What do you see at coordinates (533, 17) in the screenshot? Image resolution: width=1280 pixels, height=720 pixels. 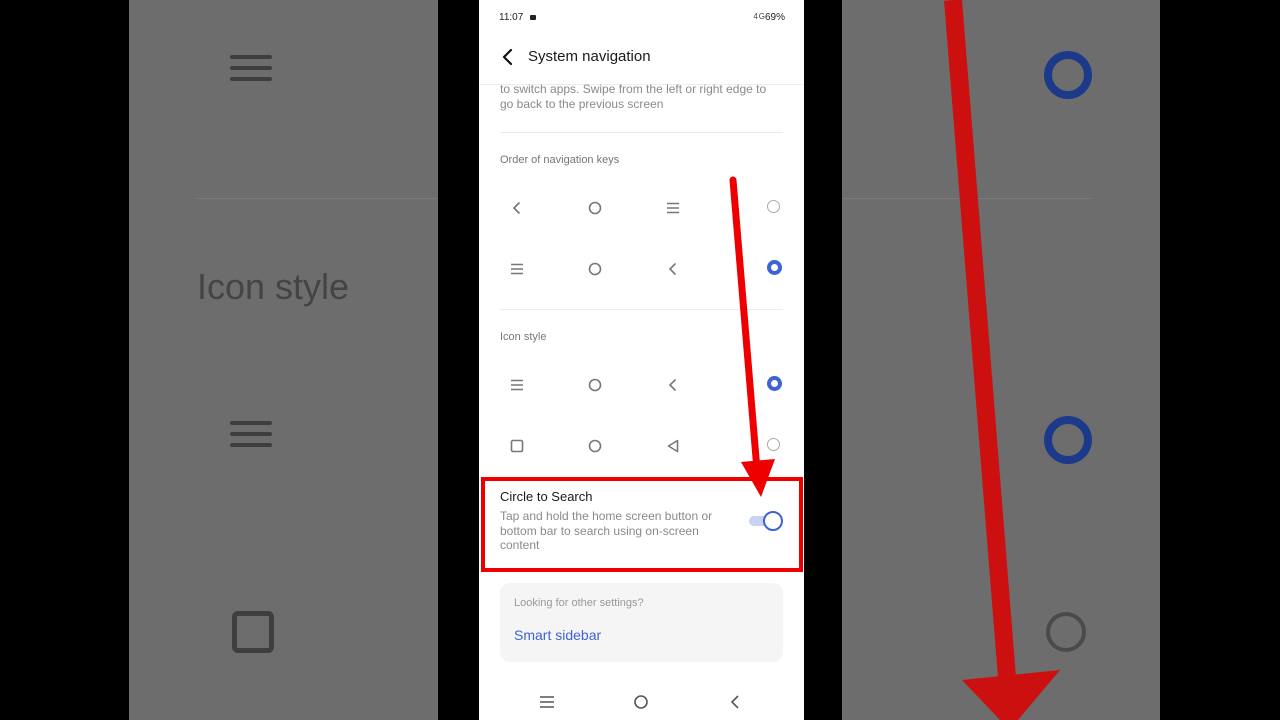 I see `video-record-icon` at bounding box center [533, 17].